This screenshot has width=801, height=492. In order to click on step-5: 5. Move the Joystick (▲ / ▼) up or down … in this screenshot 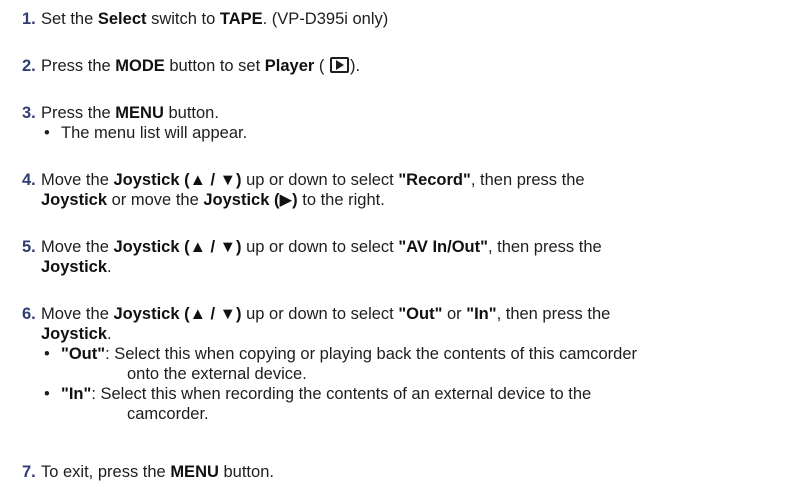, I will do `click(407, 257)`.